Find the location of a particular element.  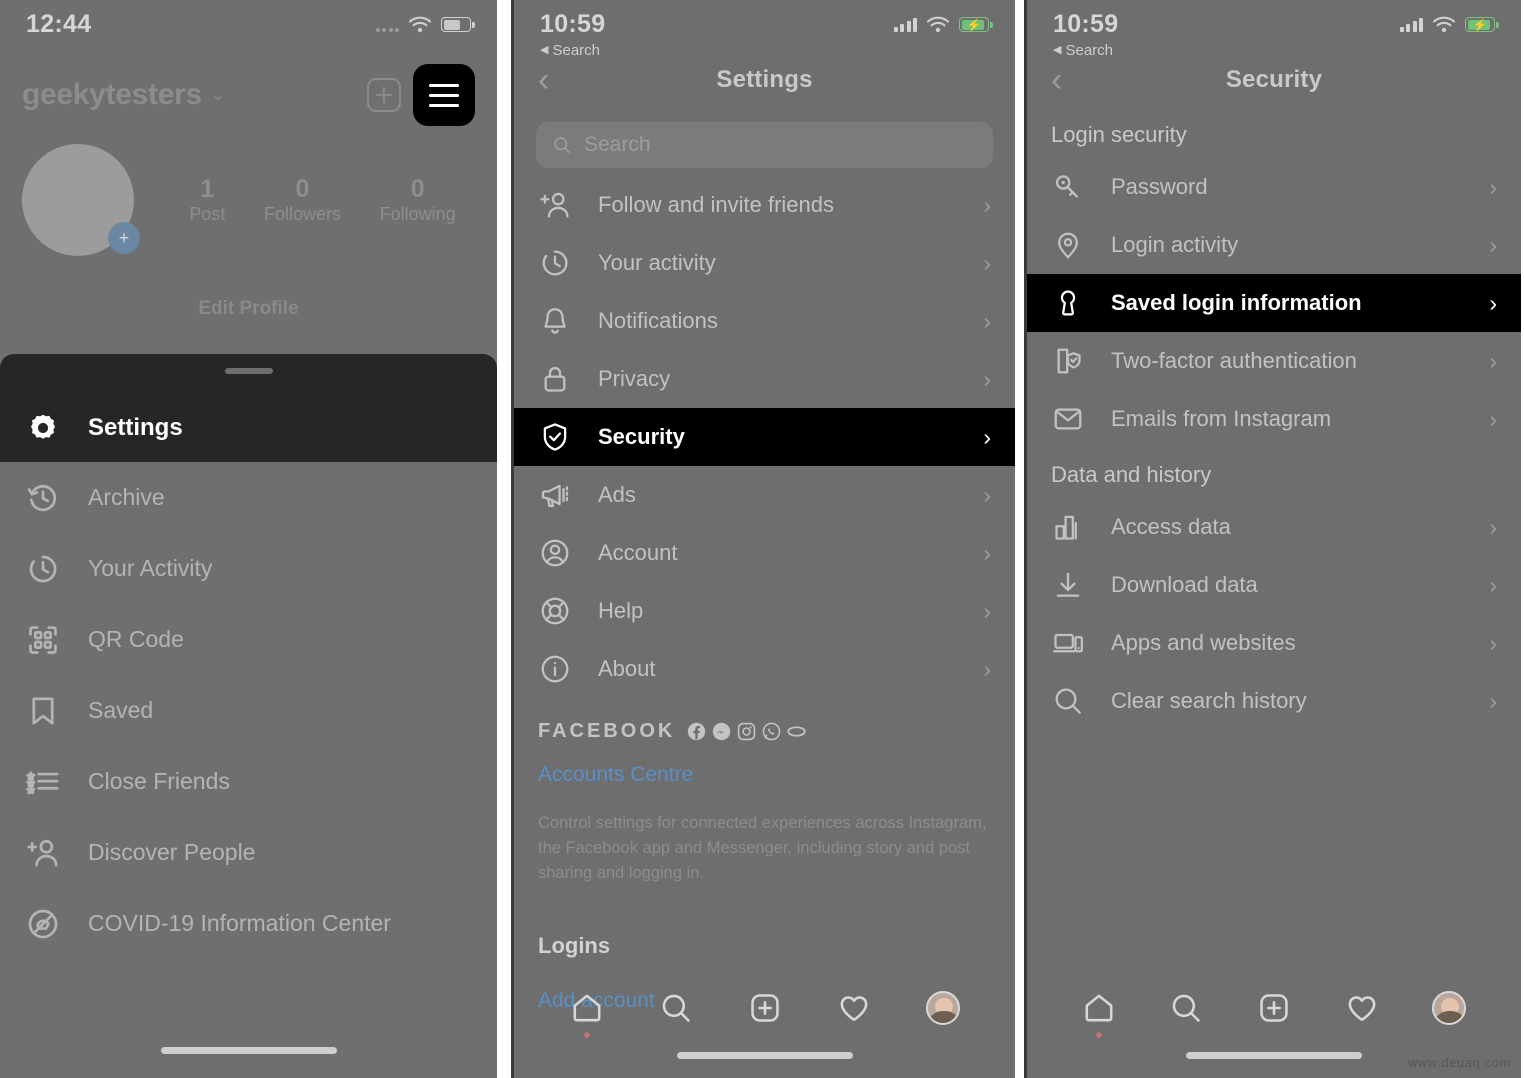

stat-following: 0 Following is located at coordinates (418, 200).